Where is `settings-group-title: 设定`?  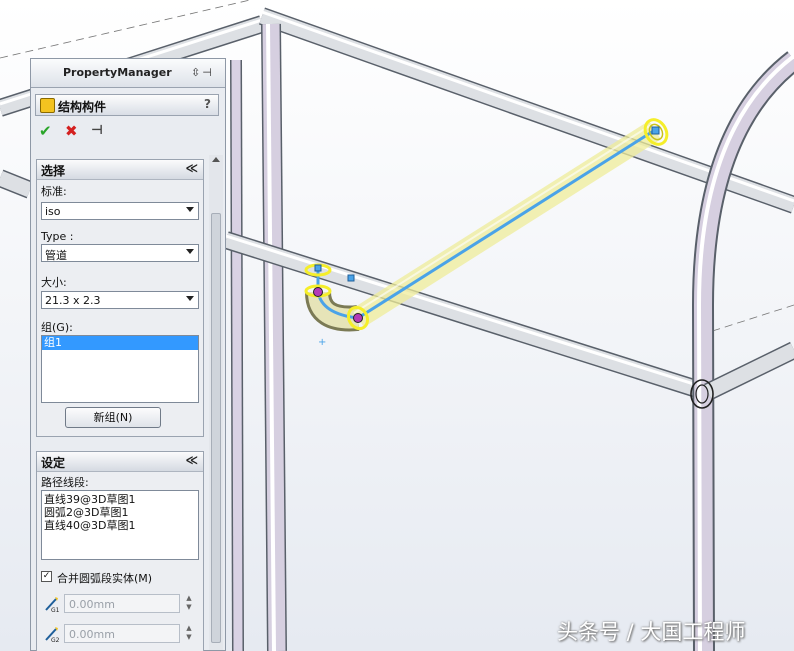 settings-group-title: 设定 is located at coordinates (53, 463).